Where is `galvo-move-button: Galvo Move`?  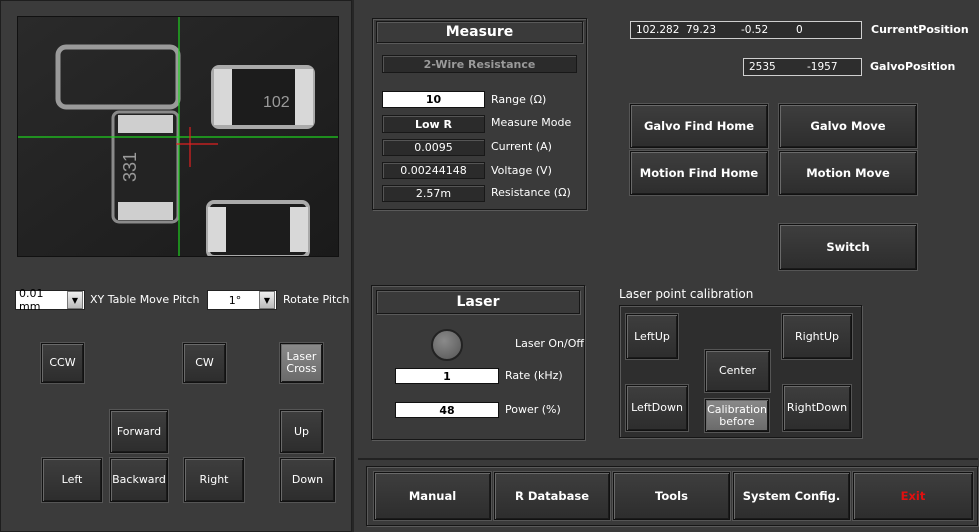
galvo-move-button: Galvo Move is located at coordinates (848, 126).